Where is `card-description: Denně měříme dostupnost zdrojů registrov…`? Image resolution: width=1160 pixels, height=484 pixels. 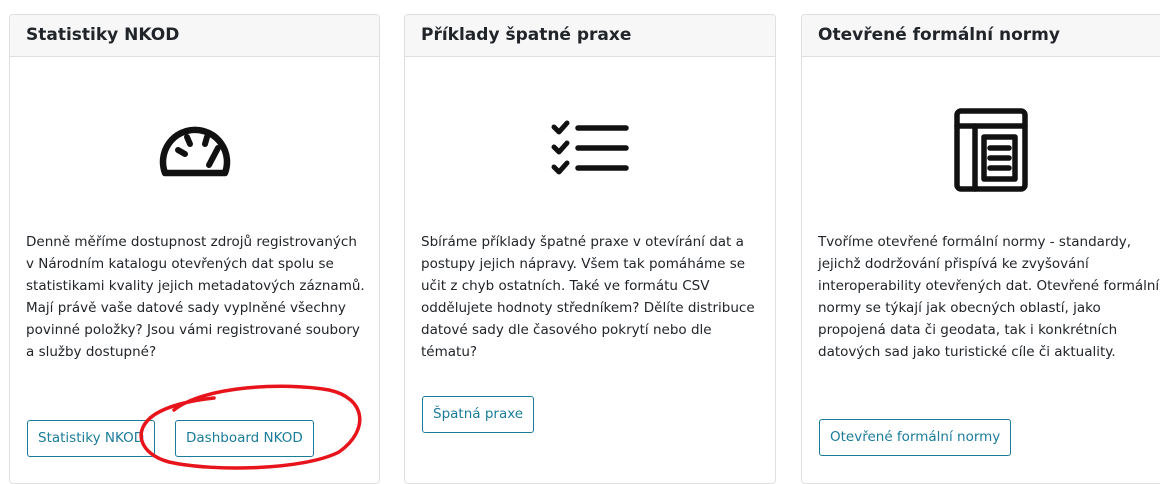 card-description: Denně měříme dostupnost zdrojů registrov… is located at coordinates (195, 297).